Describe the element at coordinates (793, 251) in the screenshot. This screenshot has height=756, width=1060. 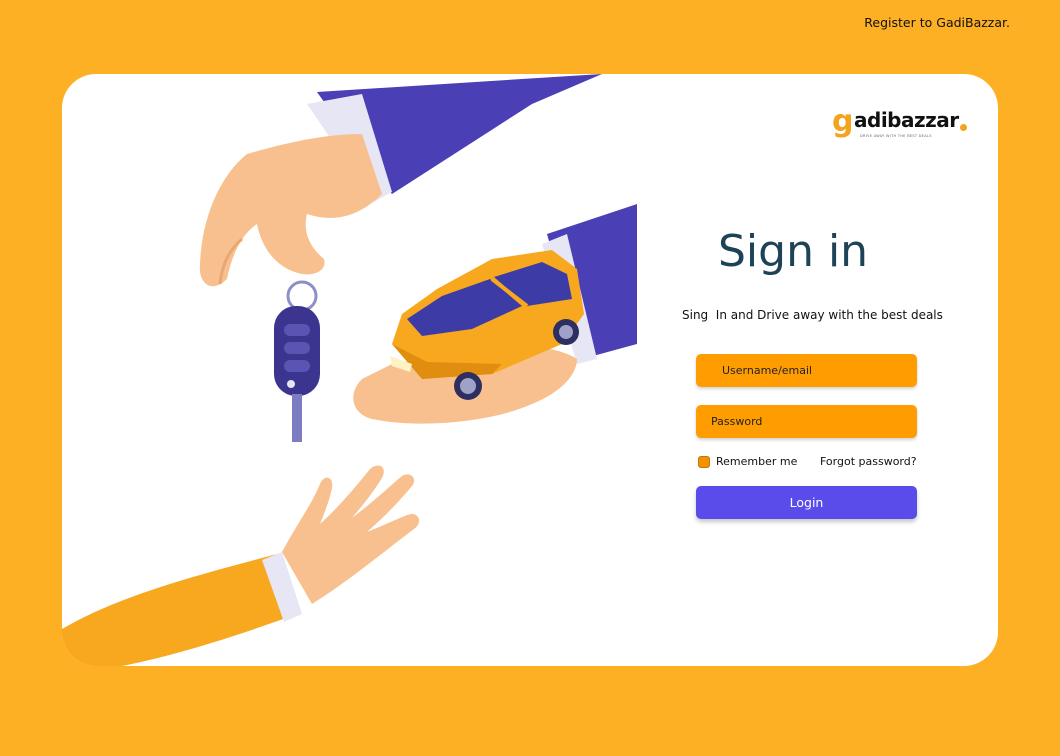
I see `page-title: Sign in` at that location.